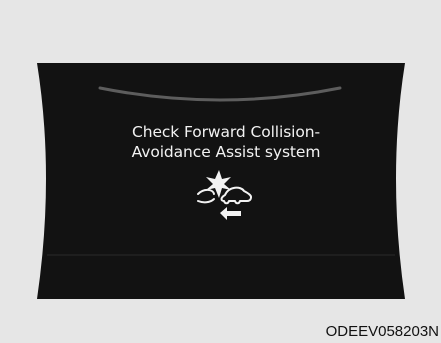 The width and height of the screenshot is (441, 343). I want to click on rear-car-icon, so click(206, 196).